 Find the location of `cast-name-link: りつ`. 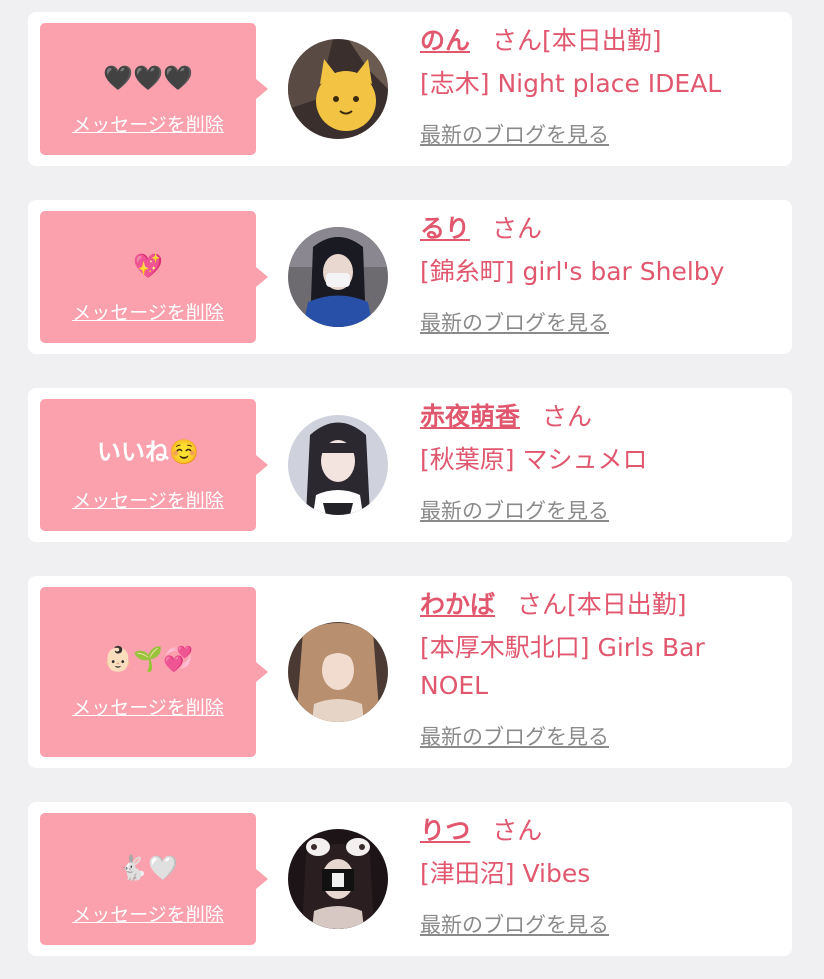

cast-name-link: りつ is located at coordinates (445, 830).